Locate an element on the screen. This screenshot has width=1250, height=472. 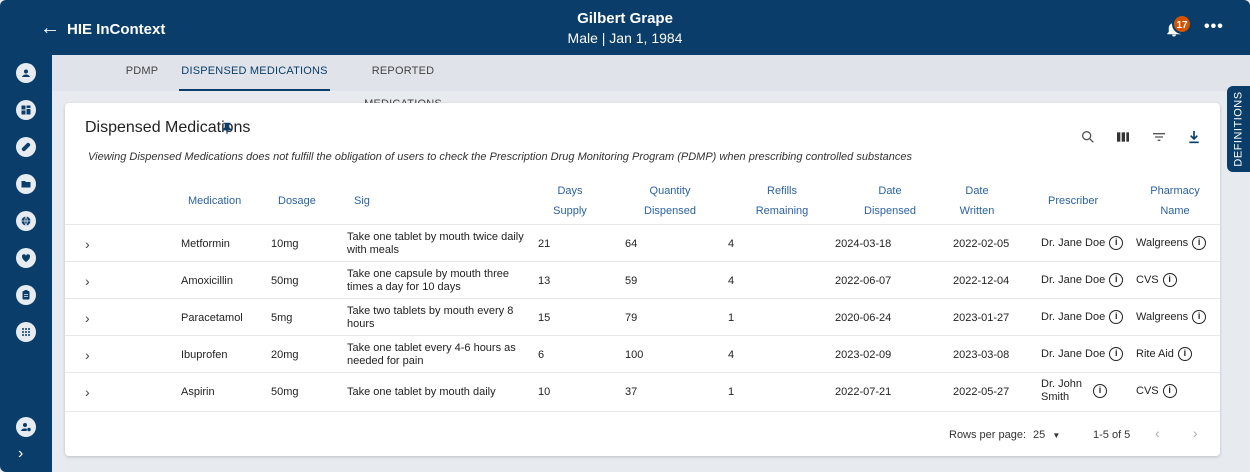
table-footer-divider is located at coordinates (642, 411).